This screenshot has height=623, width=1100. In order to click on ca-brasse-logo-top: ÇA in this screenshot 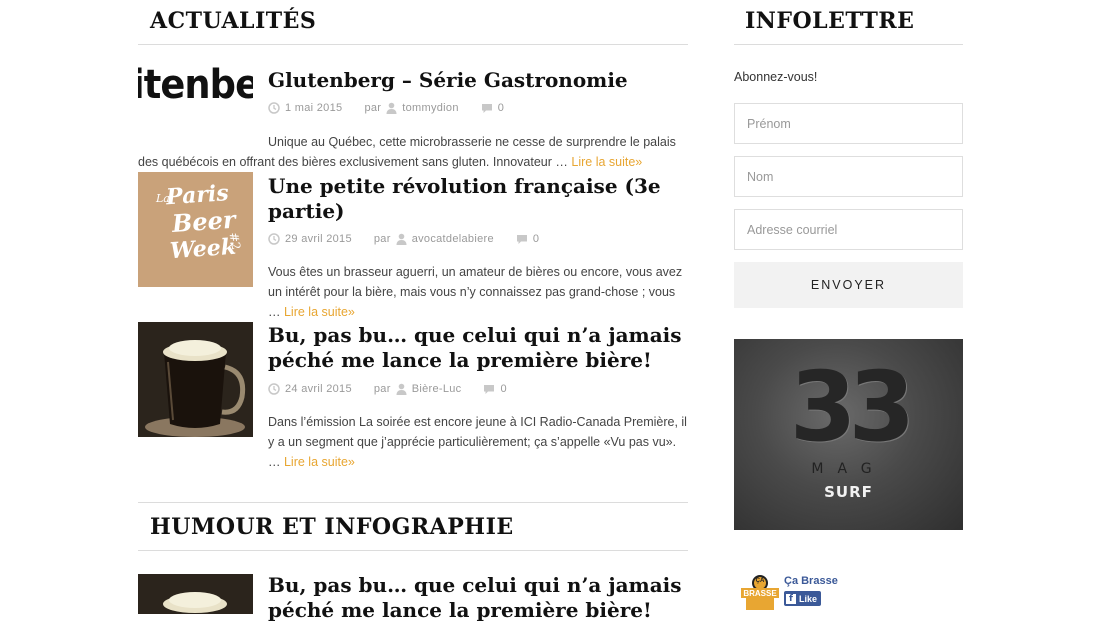, I will do `click(760, 581)`.